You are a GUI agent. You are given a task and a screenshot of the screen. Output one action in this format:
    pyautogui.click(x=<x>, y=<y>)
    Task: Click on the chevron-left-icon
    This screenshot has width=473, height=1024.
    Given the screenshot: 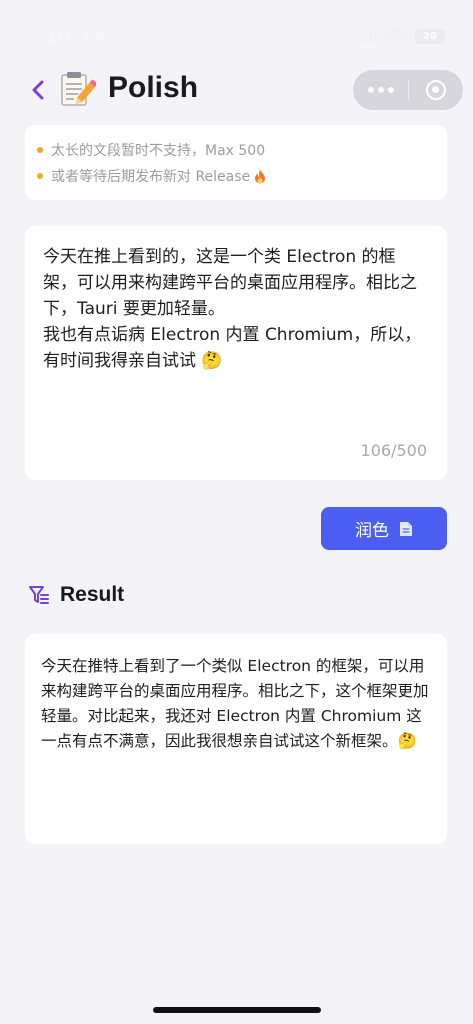 What is the action you would take?
    pyautogui.click(x=39, y=90)
    